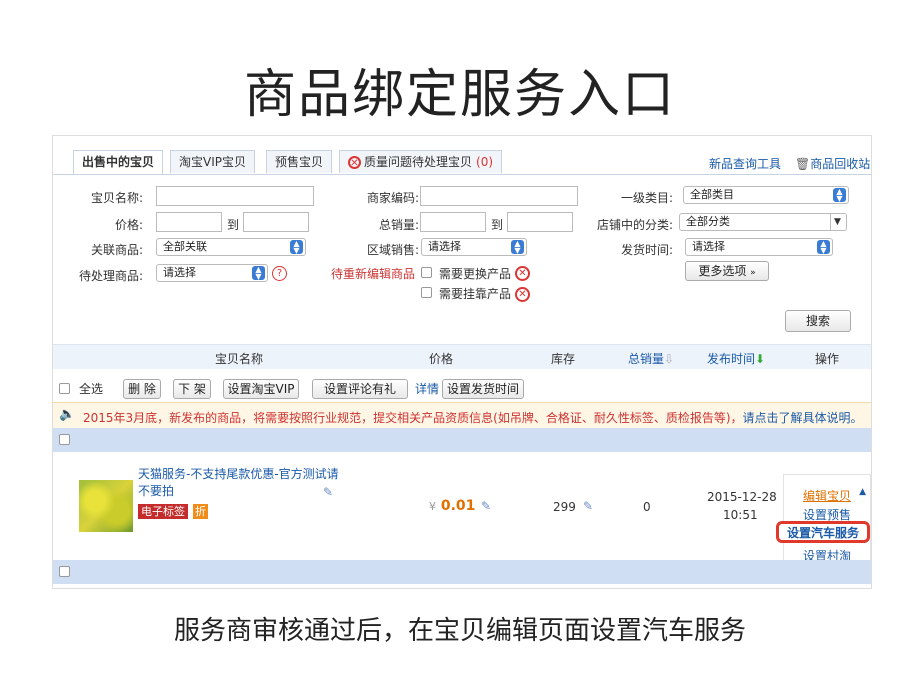 The image size is (920, 690). What do you see at coordinates (91, 389) in the screenshot?
I see `select-all-label: 全选` at bounding box center [91, 389].